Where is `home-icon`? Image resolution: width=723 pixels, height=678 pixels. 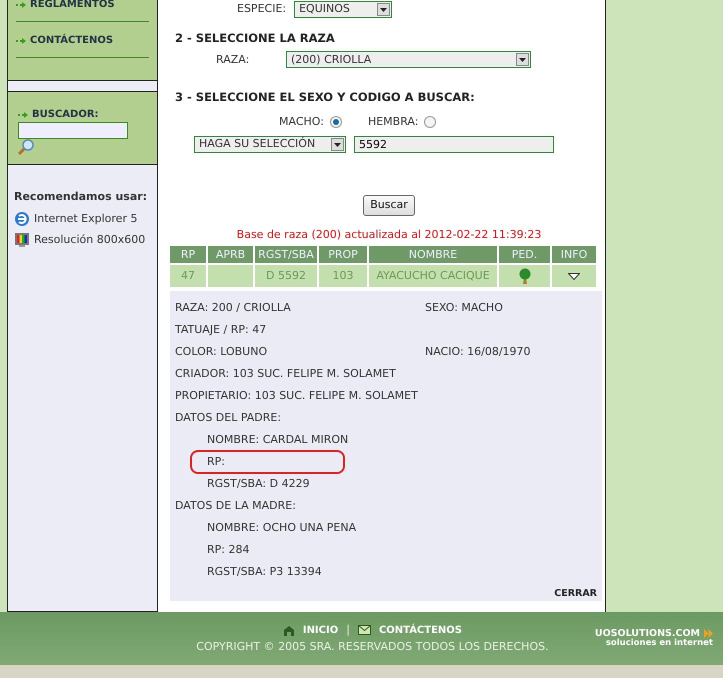 home-icon is located at coordinates (288, 630).